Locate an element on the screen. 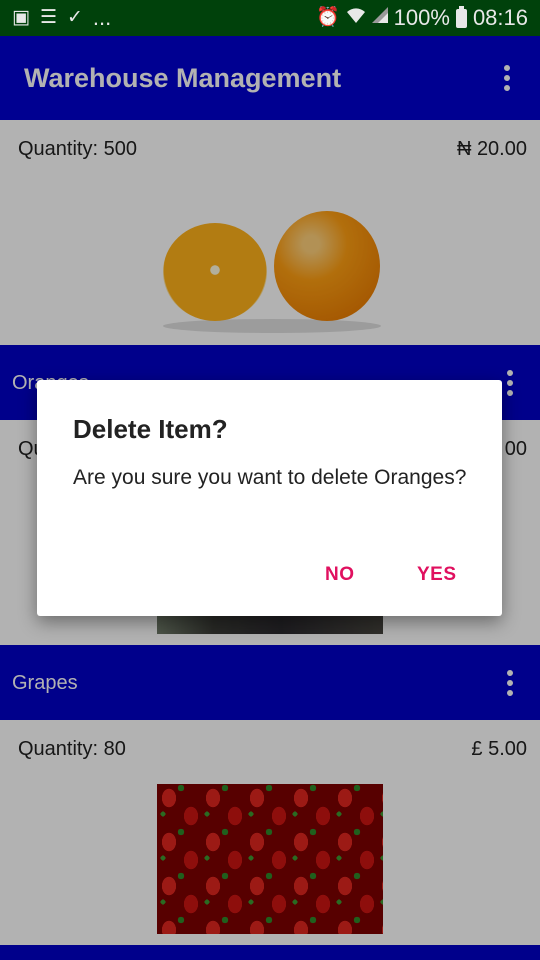 The width and height of the screenshot is (540, 960). list-icon: ☰ is located at coordinates (48, 17).